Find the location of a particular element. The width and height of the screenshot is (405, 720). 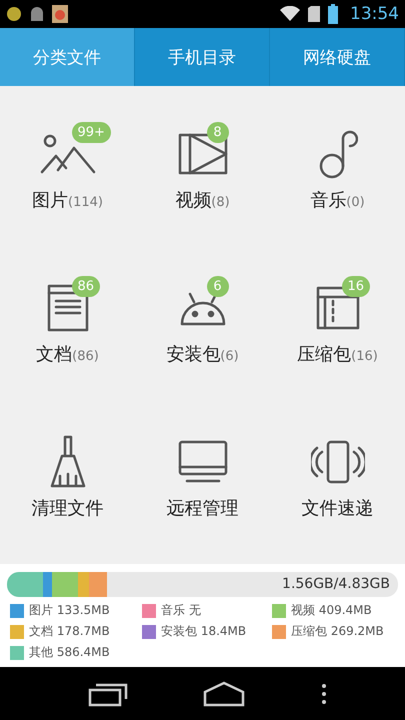

category-count: (114) is located at coordinates (85, 202).